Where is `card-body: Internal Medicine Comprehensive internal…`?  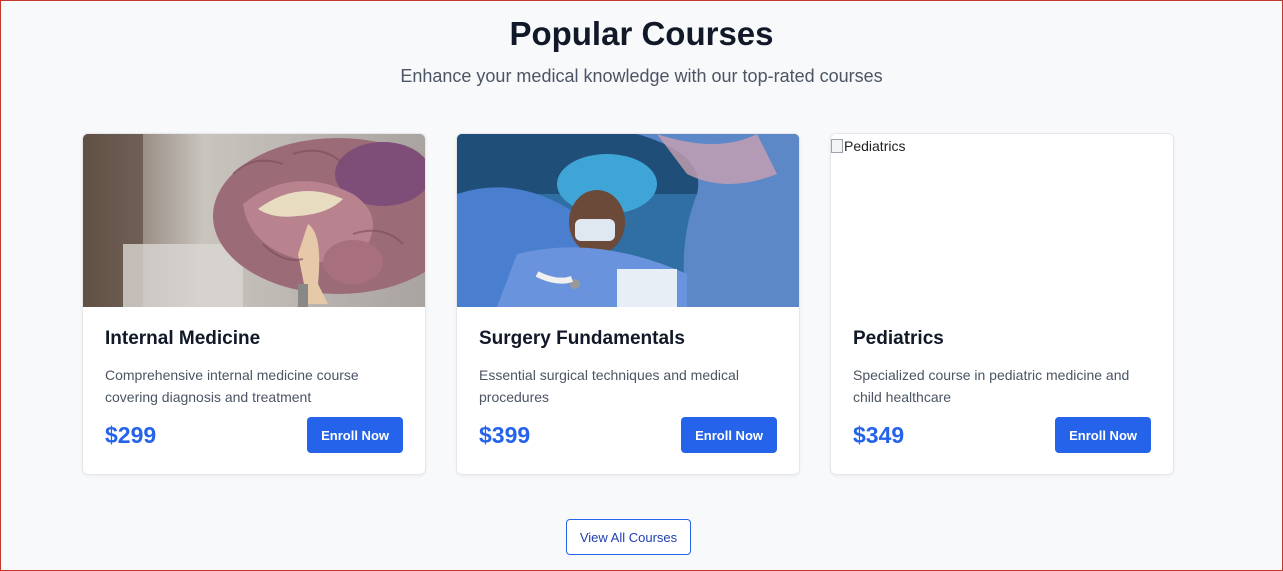 card-body: Internal Medicine Comprehensive internal… is located at coordinates (254, 368).